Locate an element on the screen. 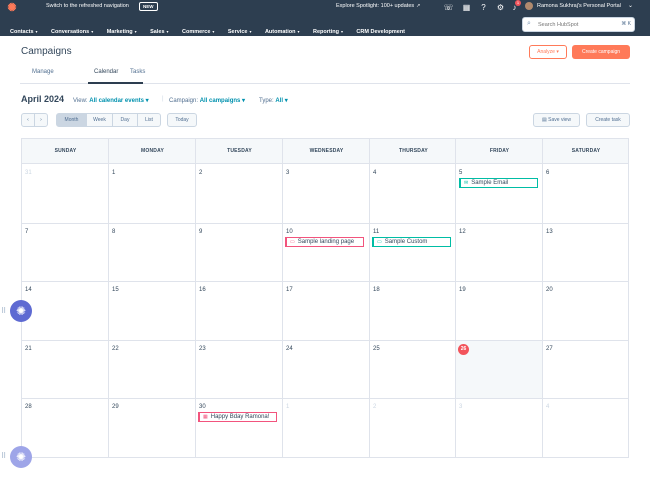 The width and height of the screenshot is (650, 478). day-number: 10 is located at coordinates (289, 232).